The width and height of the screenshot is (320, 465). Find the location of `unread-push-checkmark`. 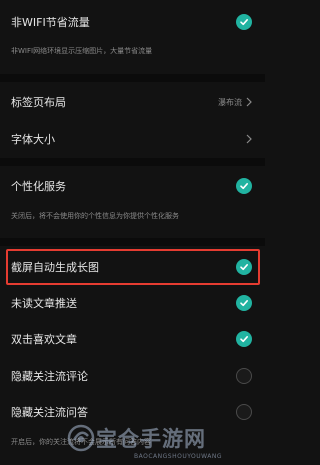

unread-push-checkmark is located at coordinates (244, 303).